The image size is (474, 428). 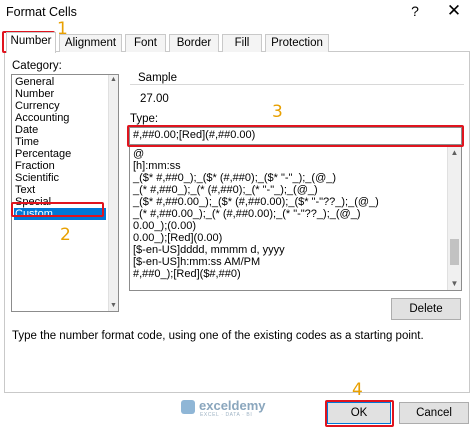 I want to click on category-item-date: Date, so click(x=60, y=130).